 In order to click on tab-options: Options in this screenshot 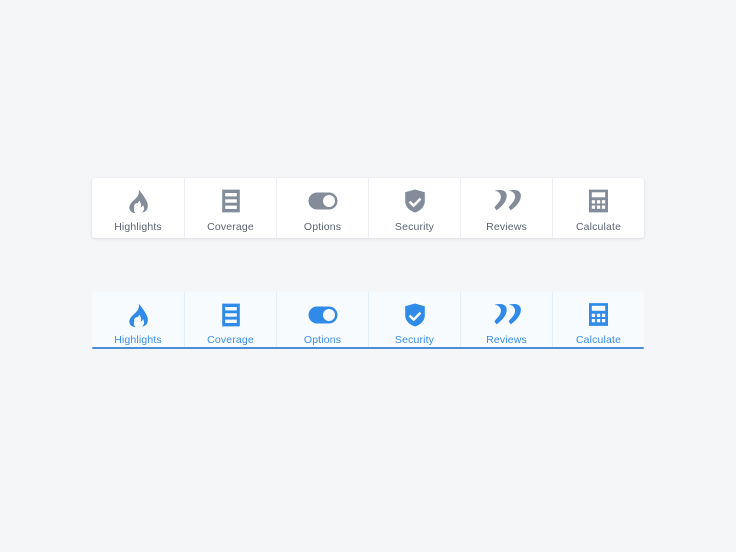, I will do `click(322, 208)`.